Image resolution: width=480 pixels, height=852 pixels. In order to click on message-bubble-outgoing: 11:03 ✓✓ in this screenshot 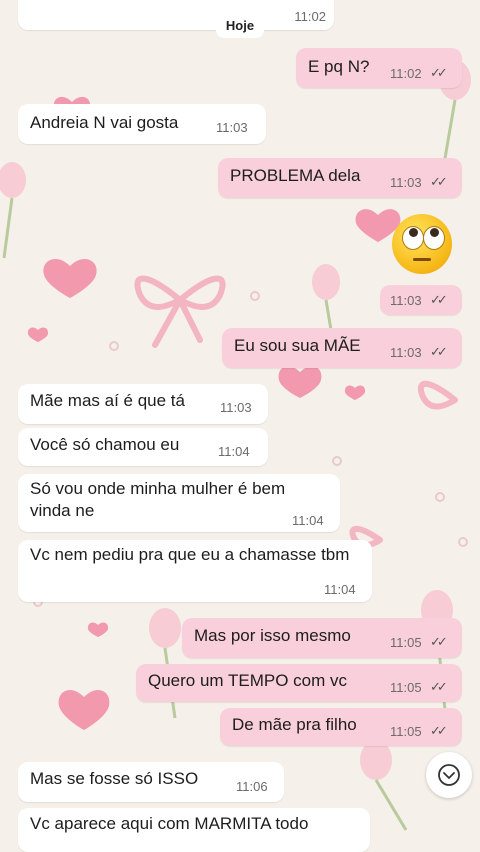, I will do `click(421, 300)`.